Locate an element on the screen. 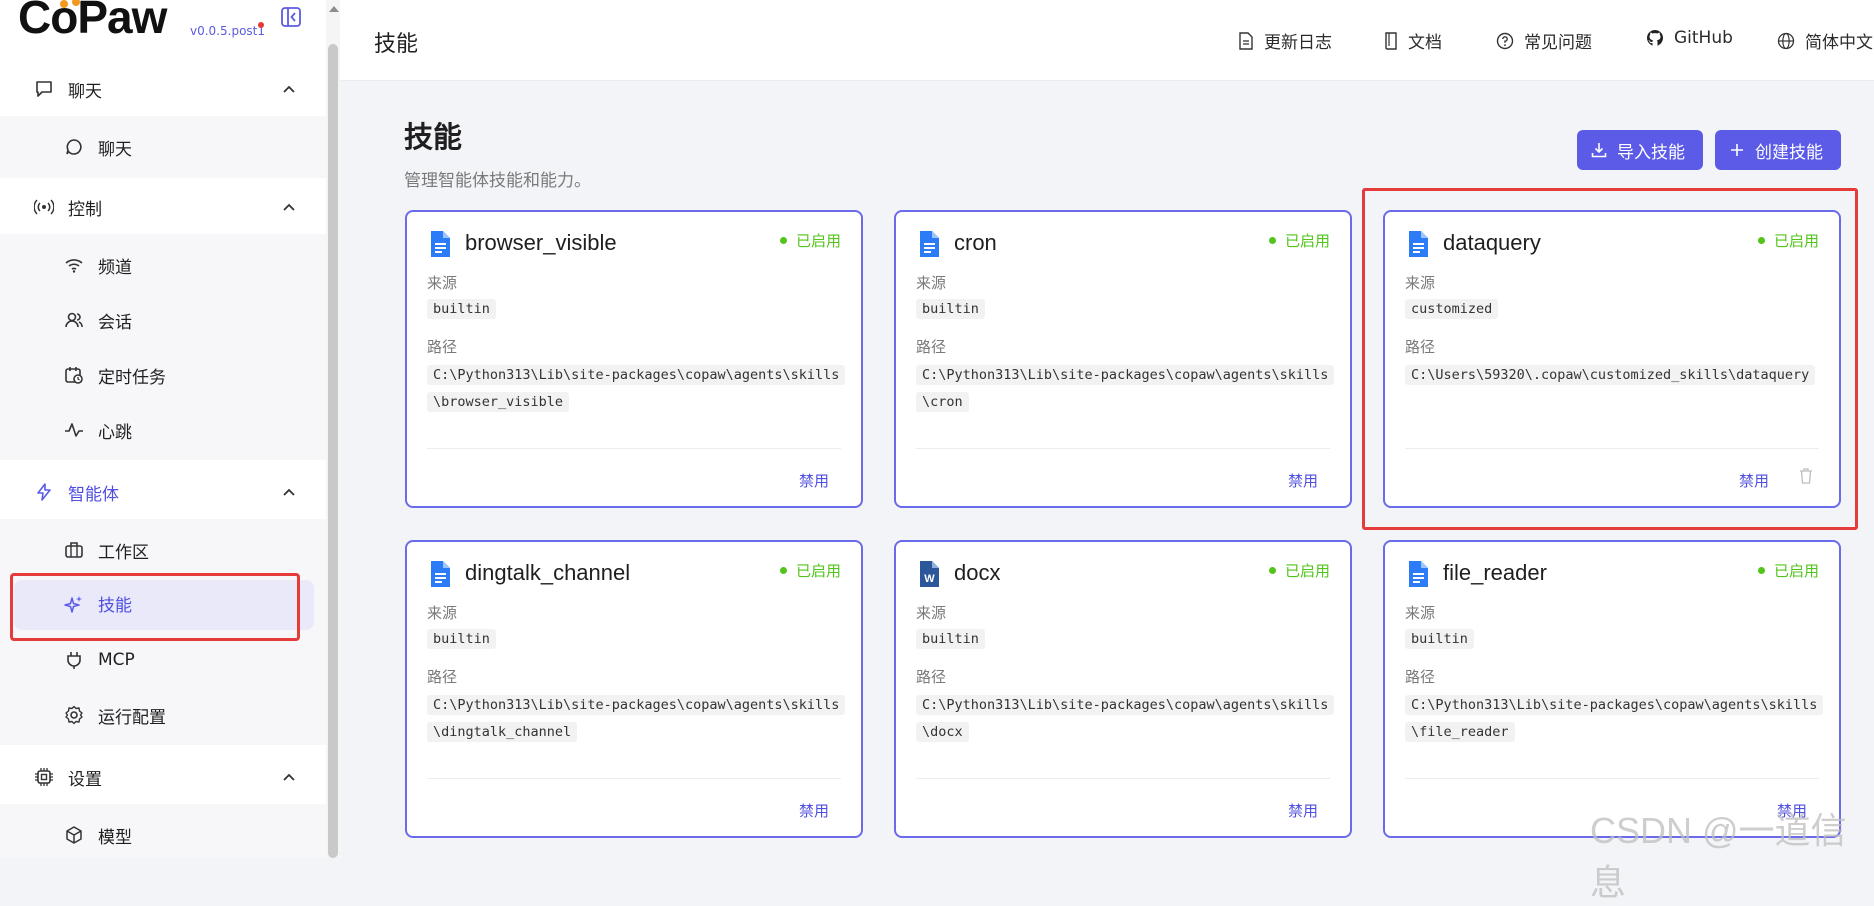 Image resolution: width=1874 pixels, height=906 pixels. page-subtitle: 管理智能体技能和能力。 is located at coordinates (497, 181).